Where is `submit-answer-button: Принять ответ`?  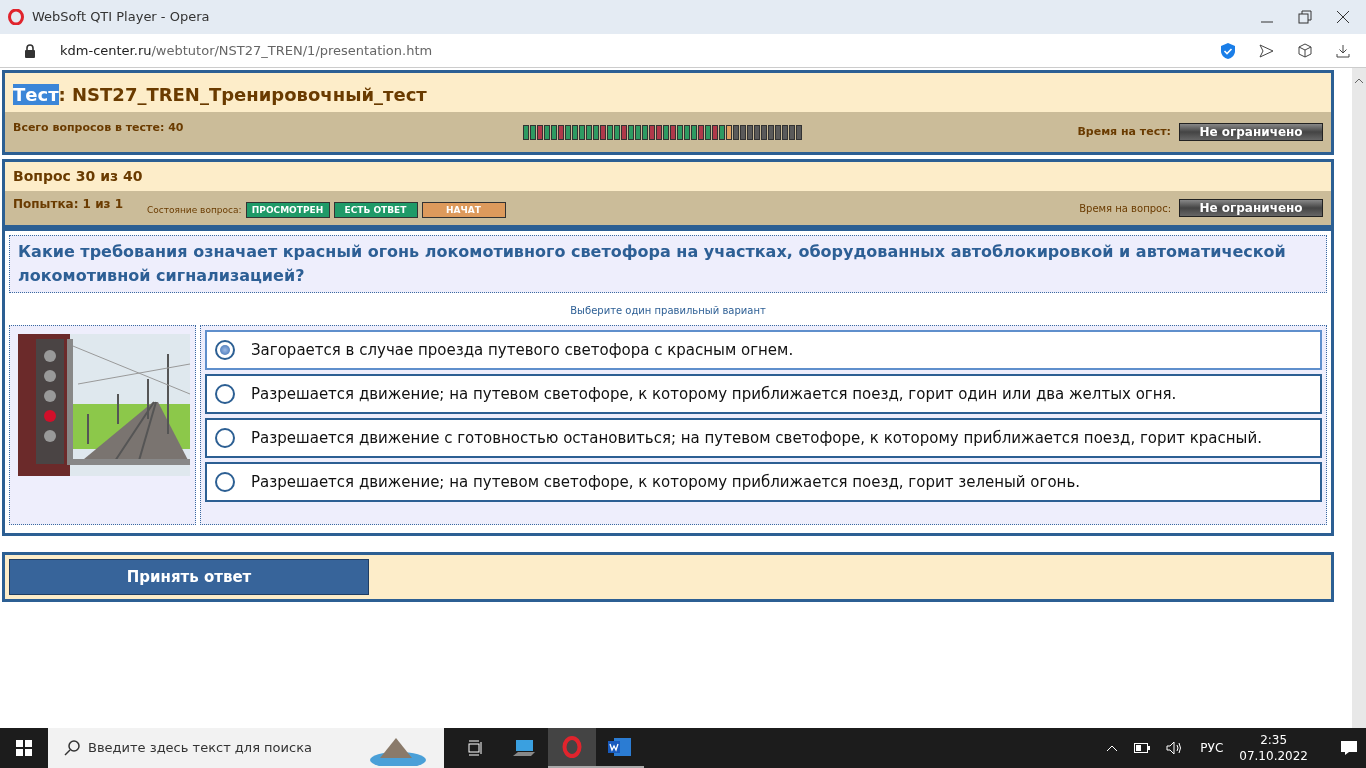
submit-answer-button: Принять ответ is located at coordinates (189, 577).